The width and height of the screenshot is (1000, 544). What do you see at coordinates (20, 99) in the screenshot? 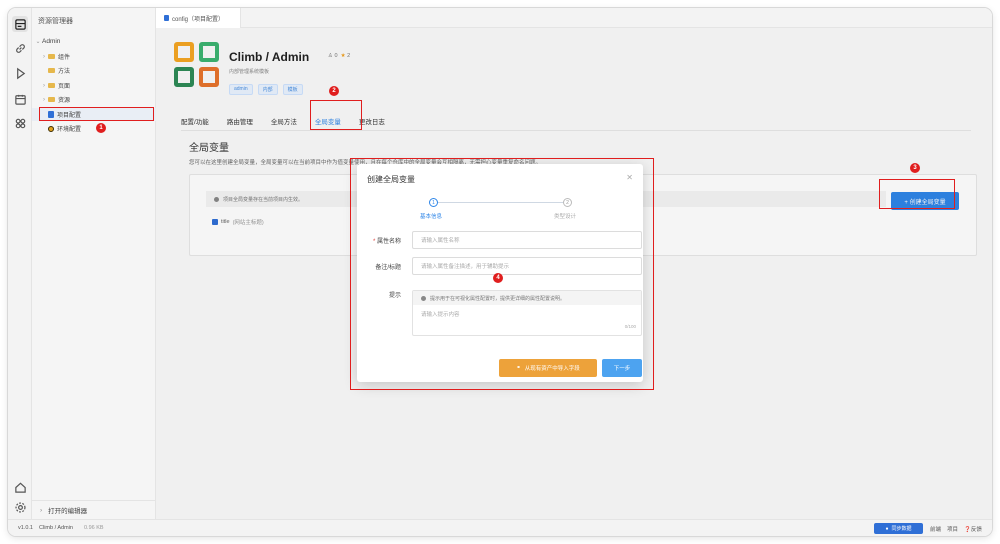
I see `calendar-icon` at bounding box center [20, 99].